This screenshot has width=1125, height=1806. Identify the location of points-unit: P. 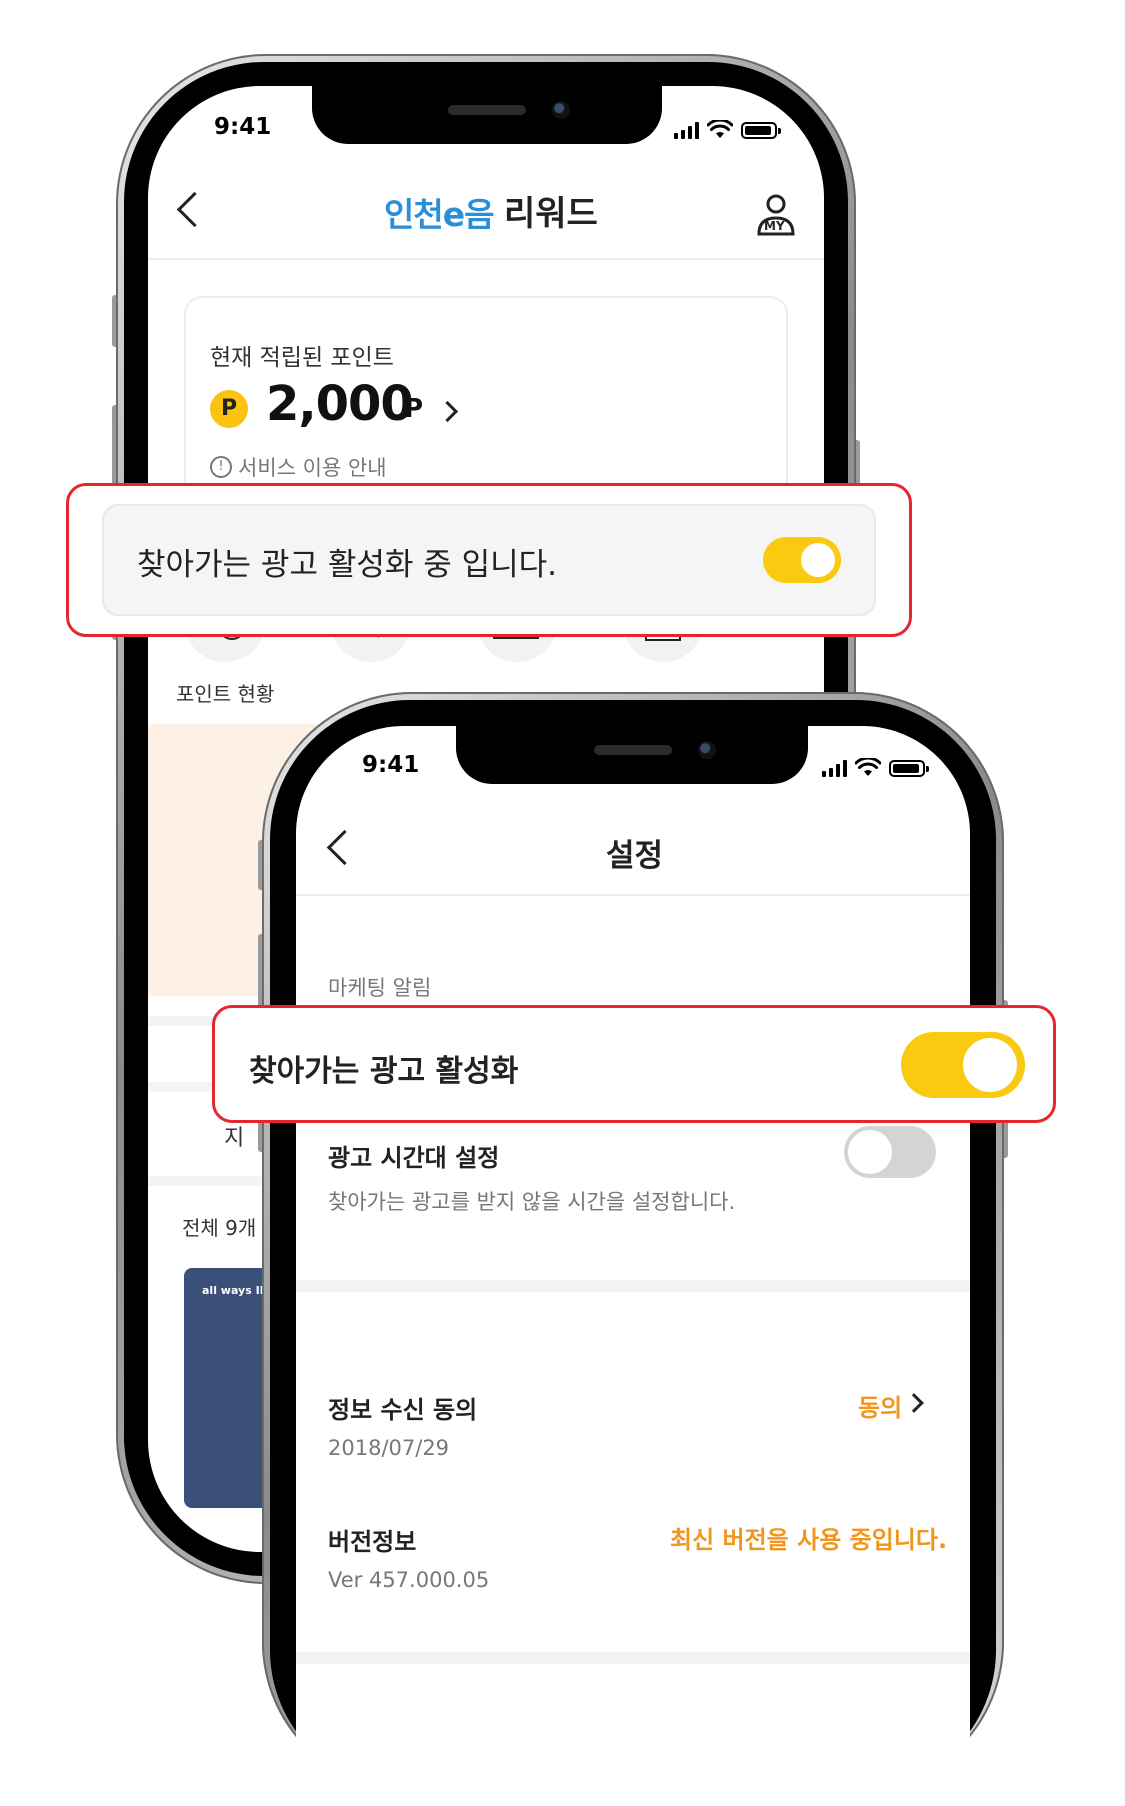
(414, 409).